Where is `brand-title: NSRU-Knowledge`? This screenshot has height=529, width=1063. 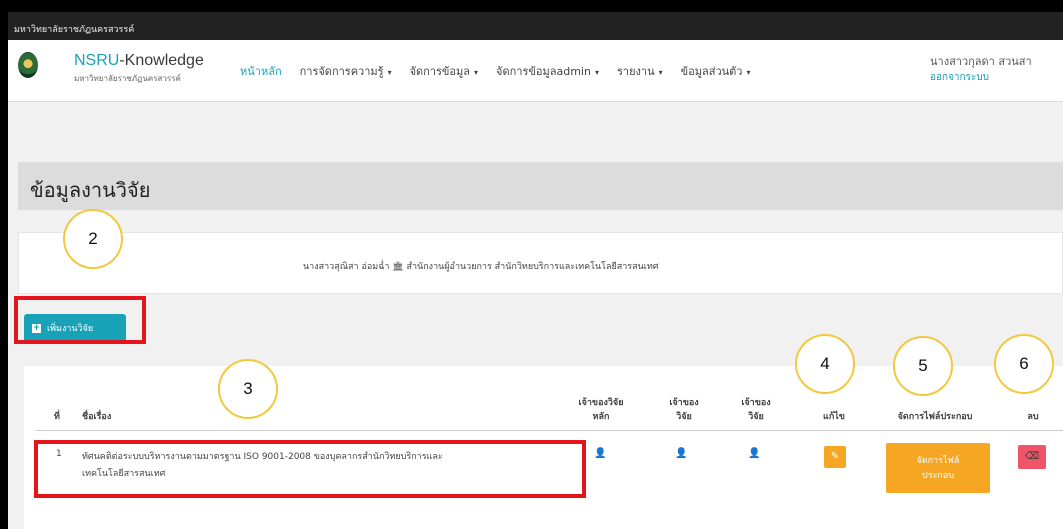 brand-title: NSRU-Knowledge is located at coordinates (139, 61).